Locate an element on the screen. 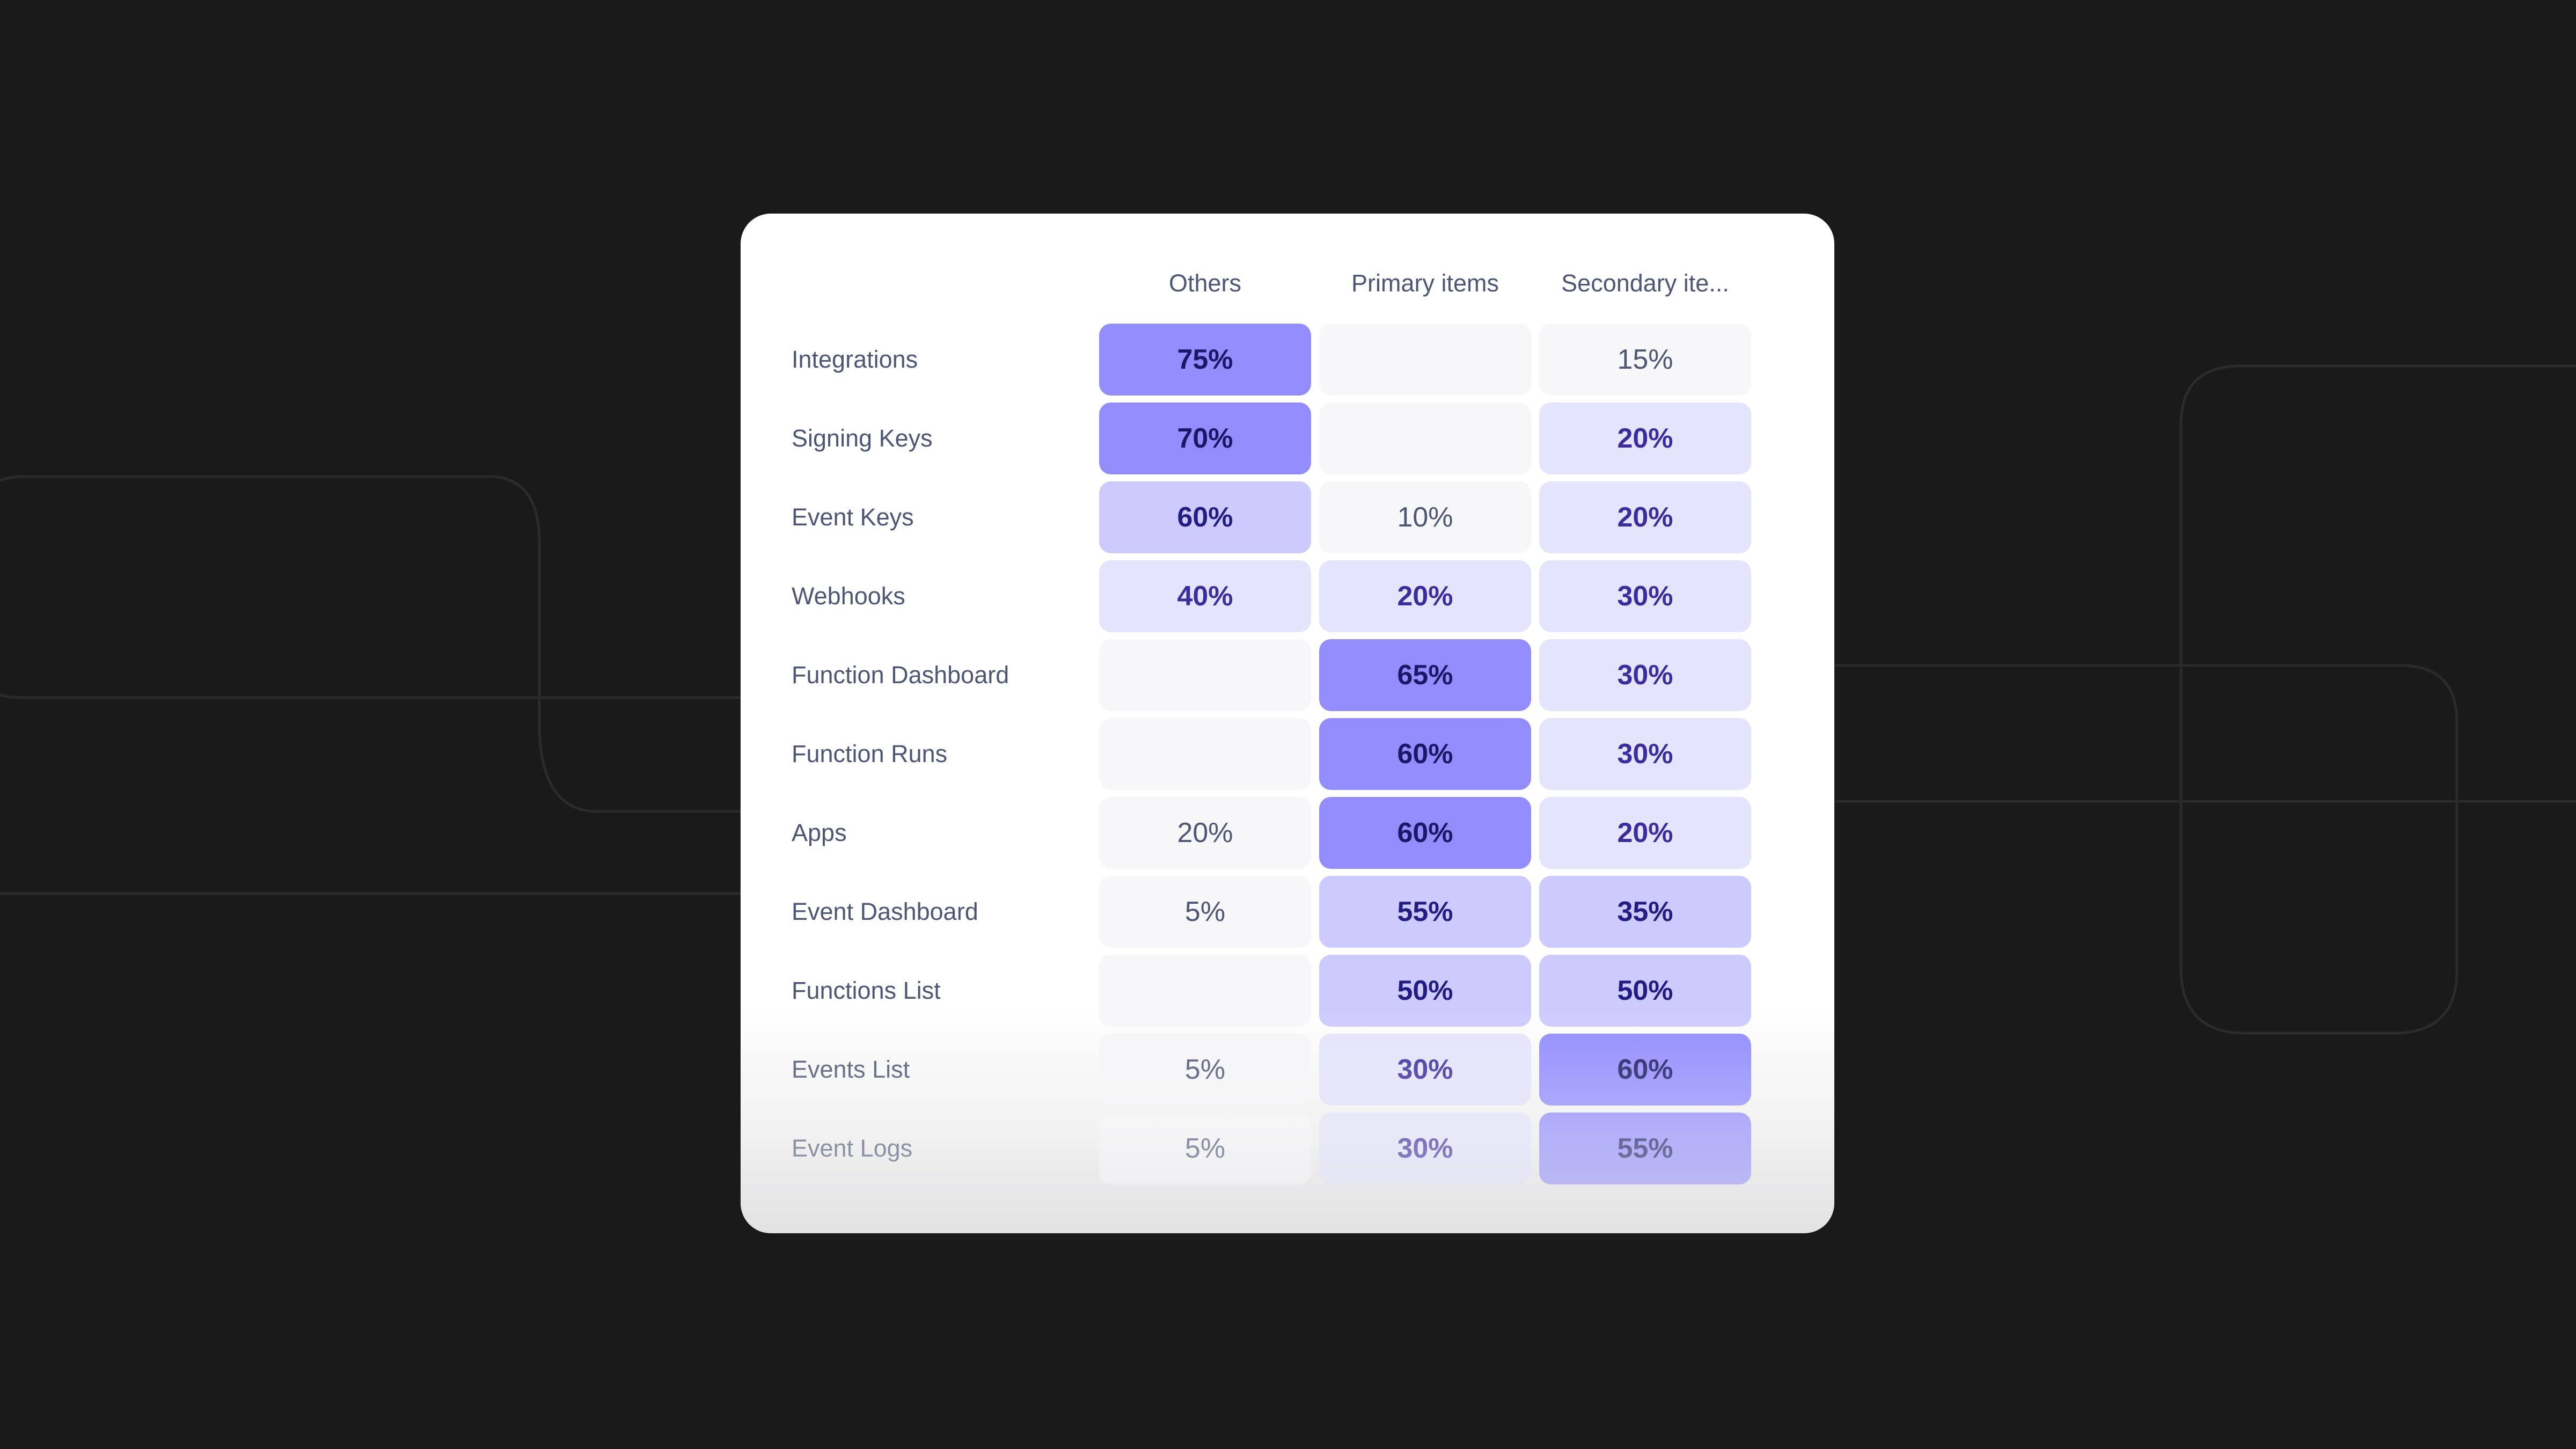 The image size is (2576, 1449). row-label: Functions List is located at coordinates (866, 990).